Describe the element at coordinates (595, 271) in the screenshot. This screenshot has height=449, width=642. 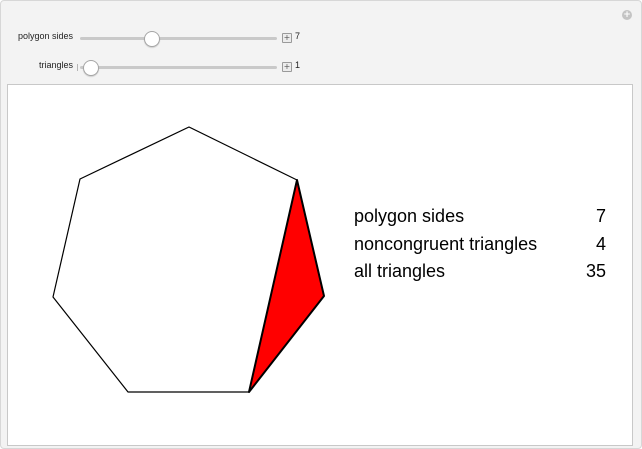
I see `stat-value-all-triangles: 35` at that location.